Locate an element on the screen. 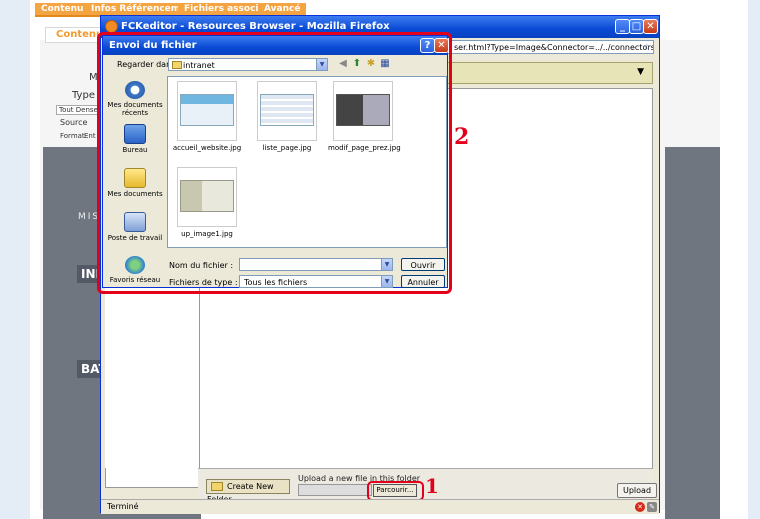 This screenshot has height=519, width=760. folder-icon is located at coordinates (217, 486).